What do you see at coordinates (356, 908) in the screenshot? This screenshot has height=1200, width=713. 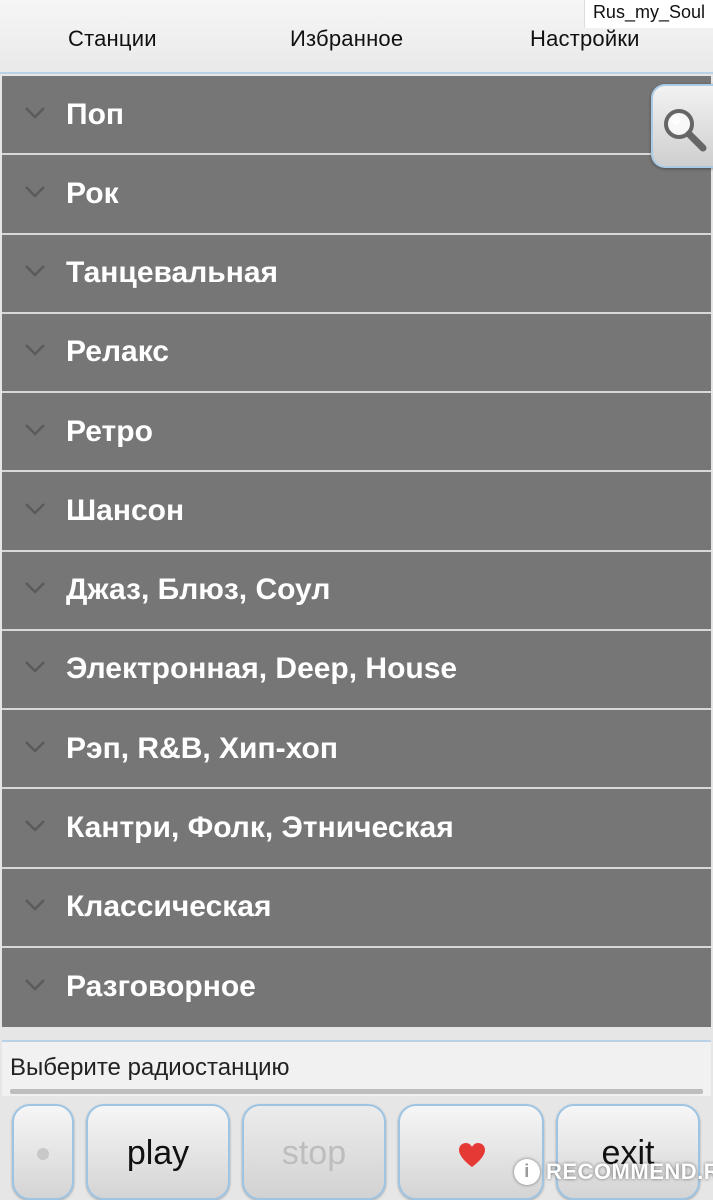 I see `category-row-classical: Классическая` at bounding box center [356, 908].